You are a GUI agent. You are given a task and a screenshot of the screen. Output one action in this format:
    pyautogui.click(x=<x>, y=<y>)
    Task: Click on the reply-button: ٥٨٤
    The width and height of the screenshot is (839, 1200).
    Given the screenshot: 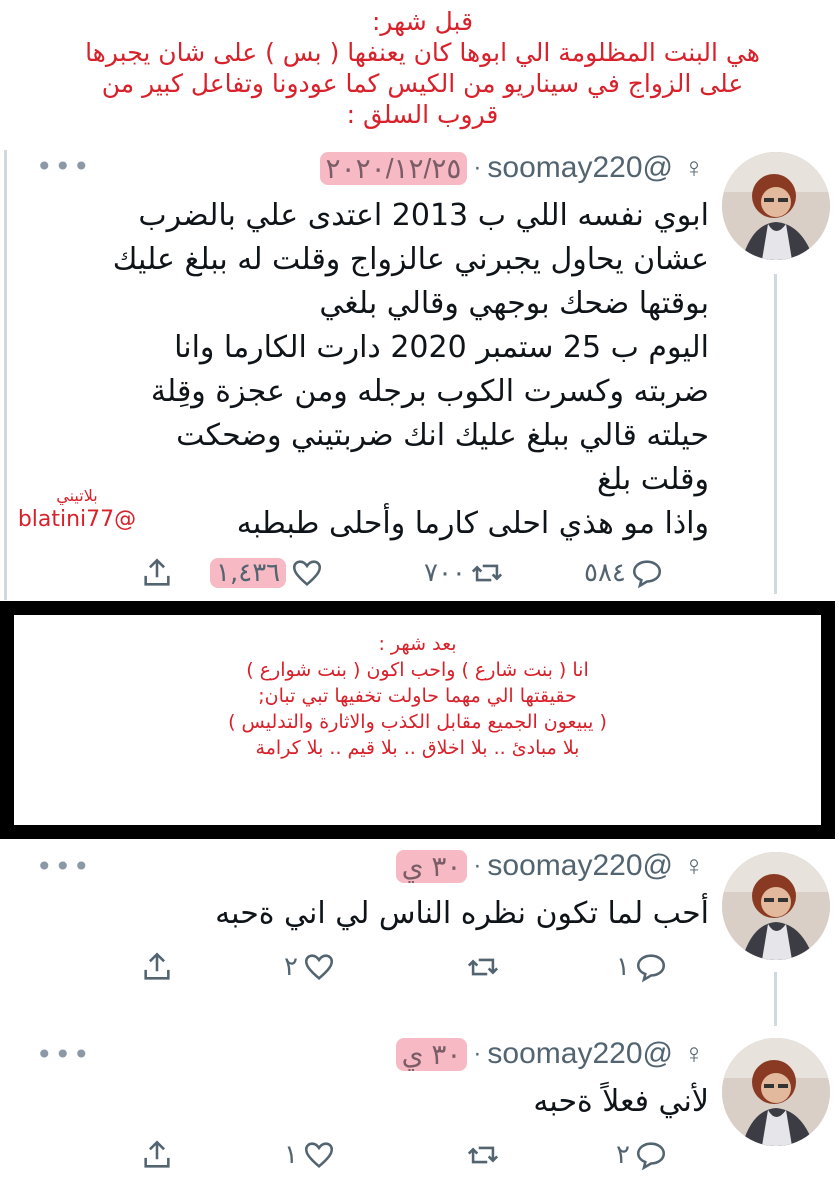 What is the action you would take?
    pyautogui.click(x=624, y=573)
    